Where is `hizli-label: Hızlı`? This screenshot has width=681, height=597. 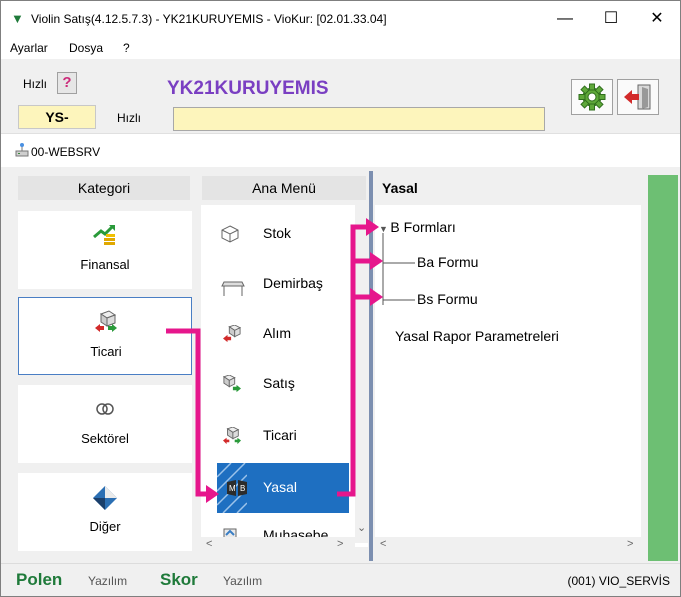 hizli-label: Hızlı is located at coordinates (35, 84).